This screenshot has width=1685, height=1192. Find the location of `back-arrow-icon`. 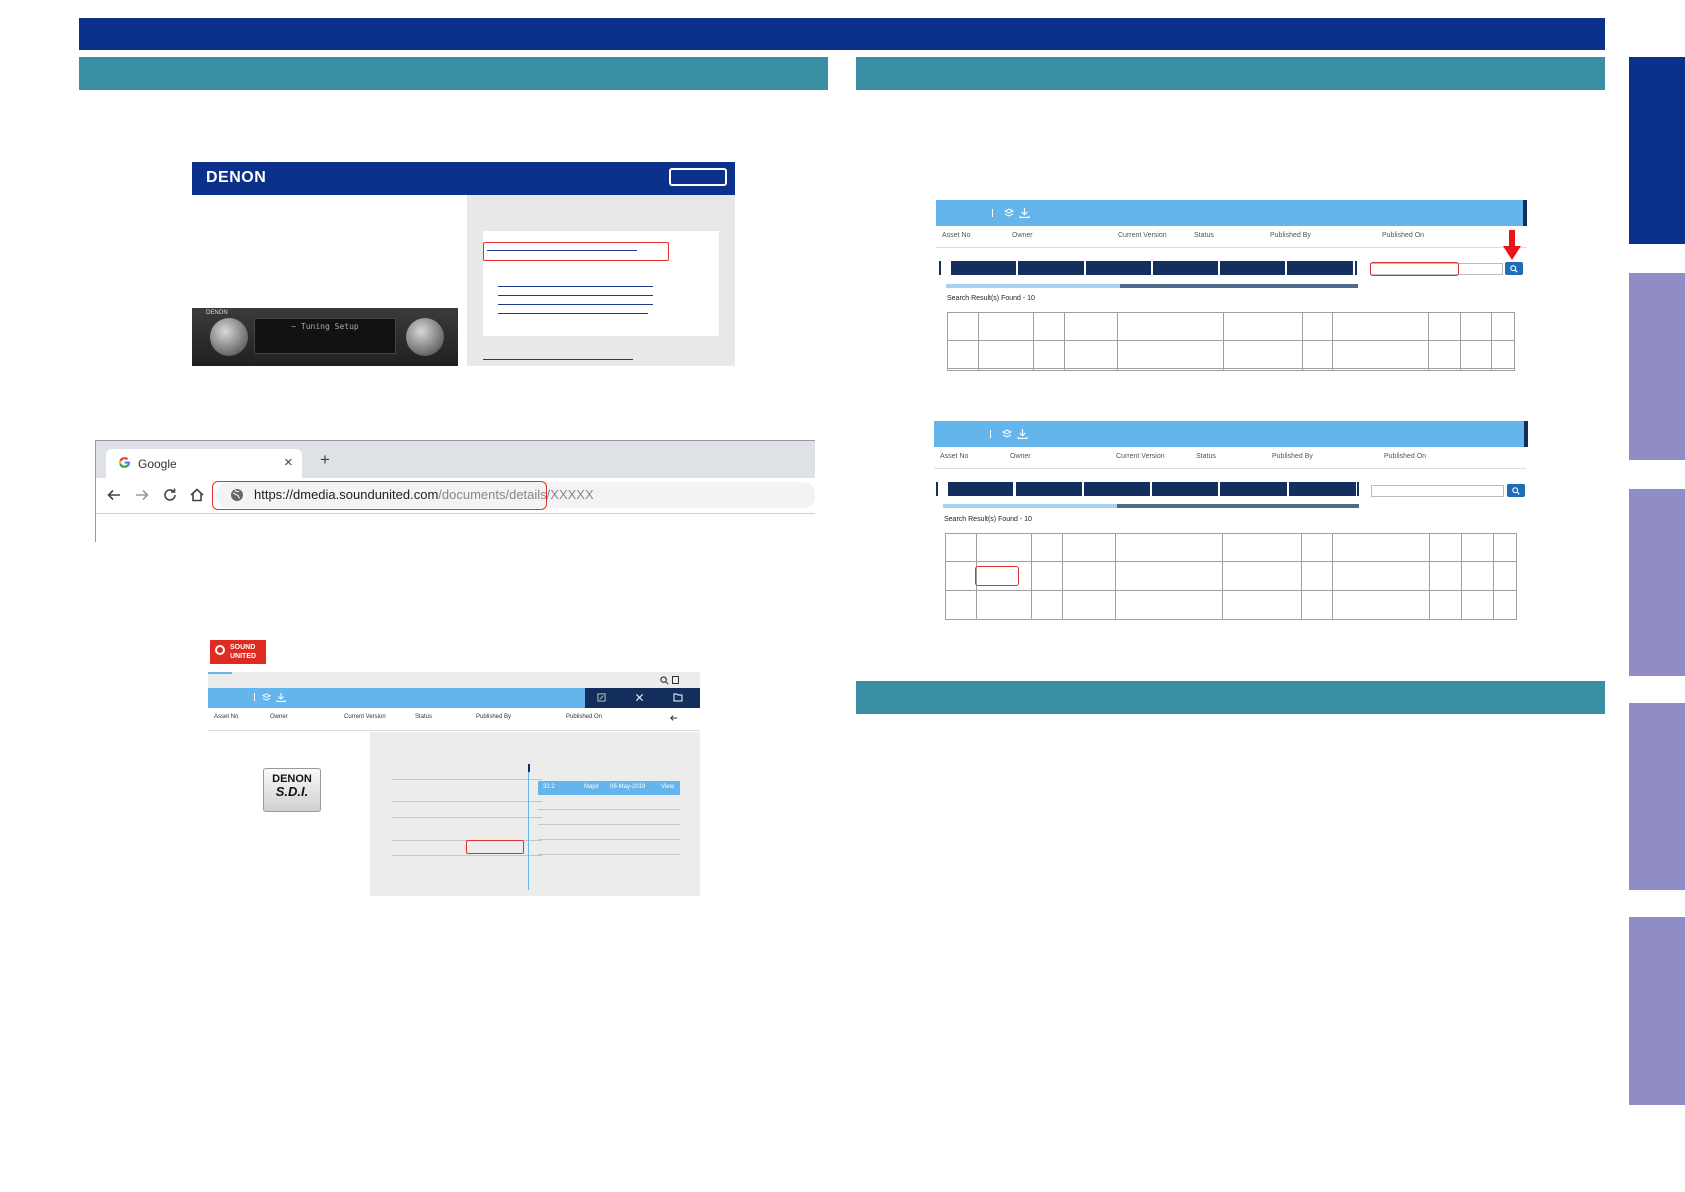

back-arrow-icon is located at coordinates (674, 718).